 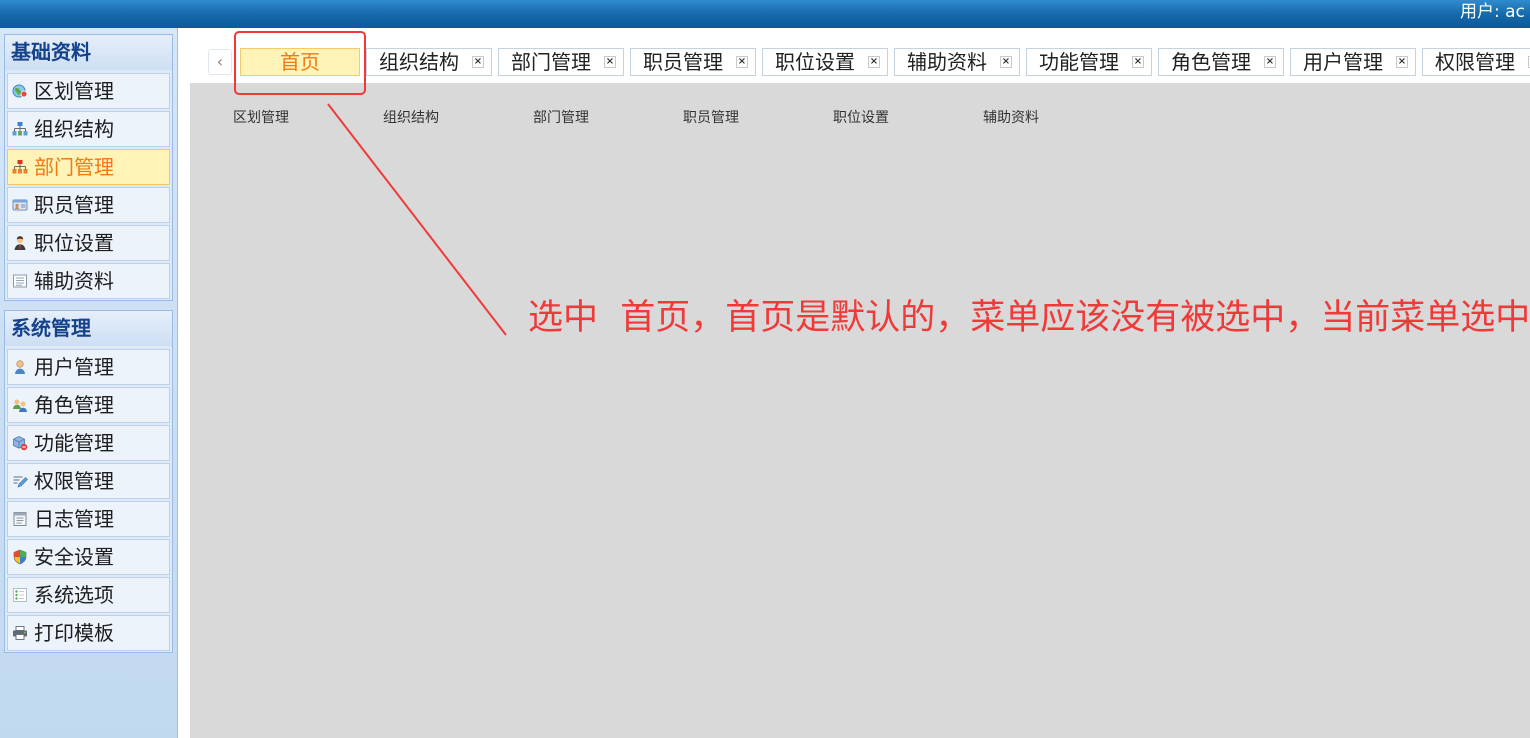 What do you see at coordinates (88, 328) in the screenshot?
I see `panel-header-system-management: 系统管理` at bounding box center [88, 328].